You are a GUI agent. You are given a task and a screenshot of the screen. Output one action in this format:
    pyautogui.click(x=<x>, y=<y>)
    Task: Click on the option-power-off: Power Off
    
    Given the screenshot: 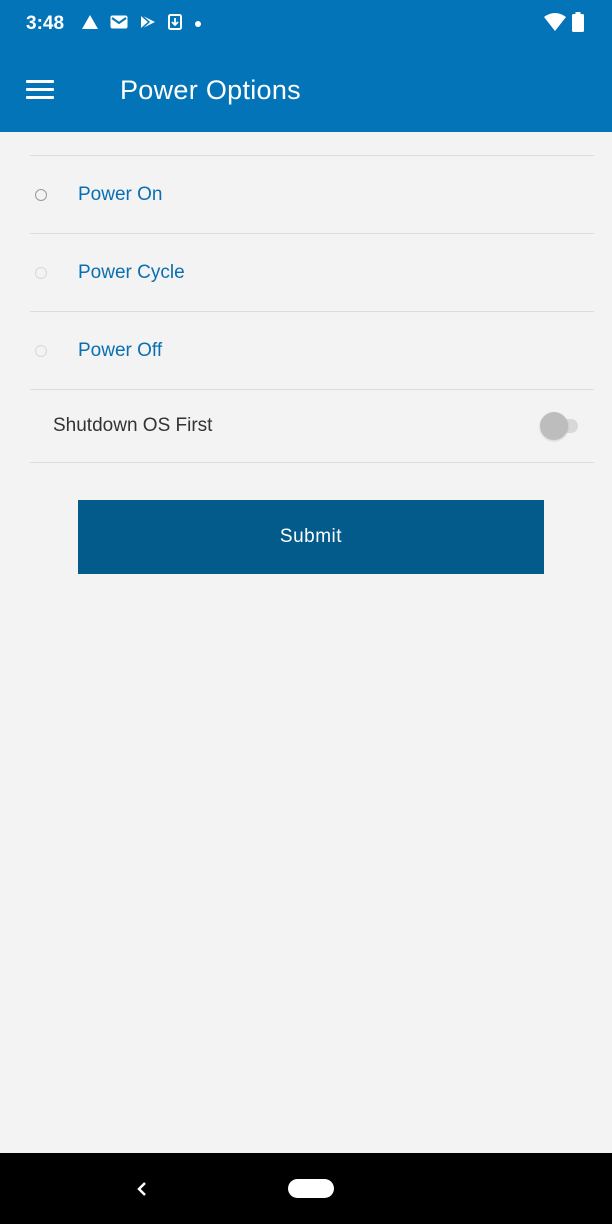 What is the action you would take?
    pyautogui.click(x=306, y=350)
    